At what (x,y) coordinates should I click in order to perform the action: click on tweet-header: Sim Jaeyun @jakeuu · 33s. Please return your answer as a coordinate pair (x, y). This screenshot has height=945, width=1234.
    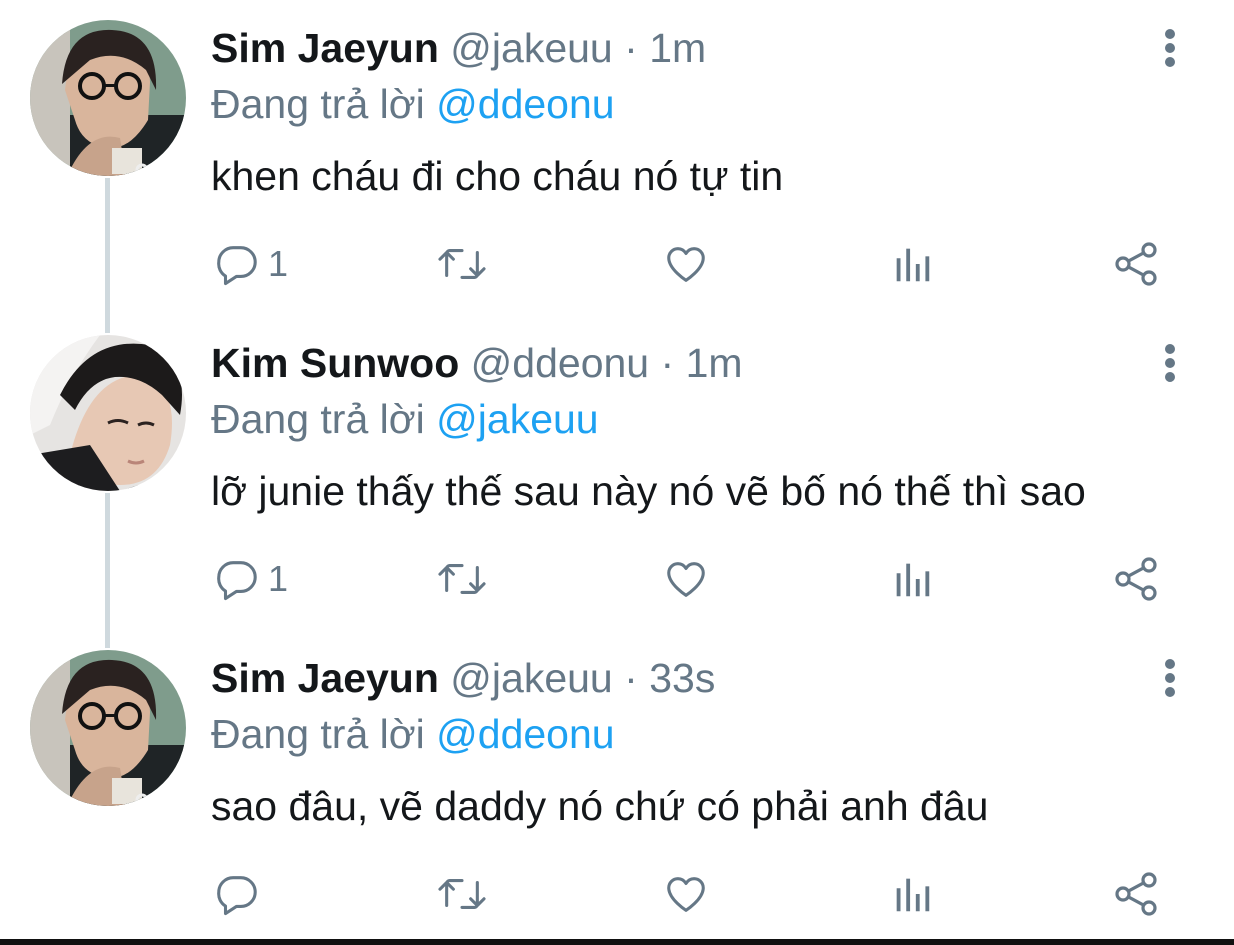
    Looking at the image, I should click on (463, 678).